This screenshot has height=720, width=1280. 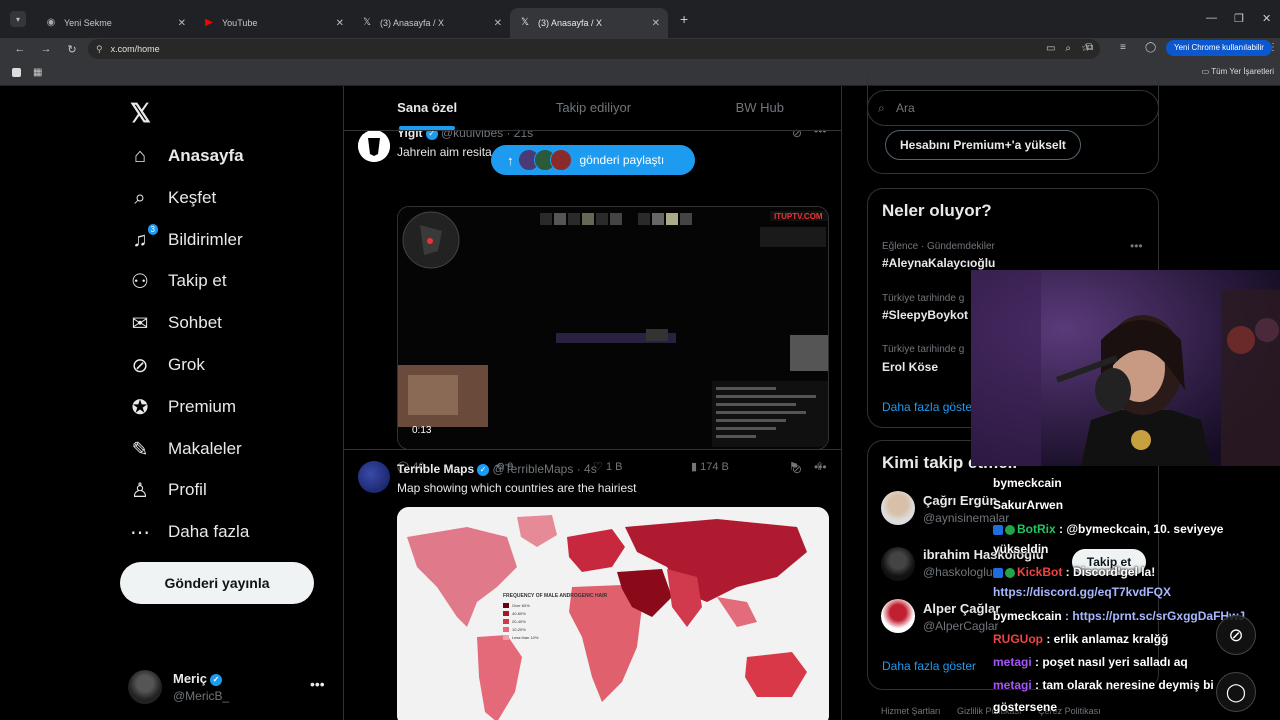 What do you see at coordinates (593, 108) in the screenshot?
I see `tab-following: Takip ediliyor` at bounding box center [593, 108].